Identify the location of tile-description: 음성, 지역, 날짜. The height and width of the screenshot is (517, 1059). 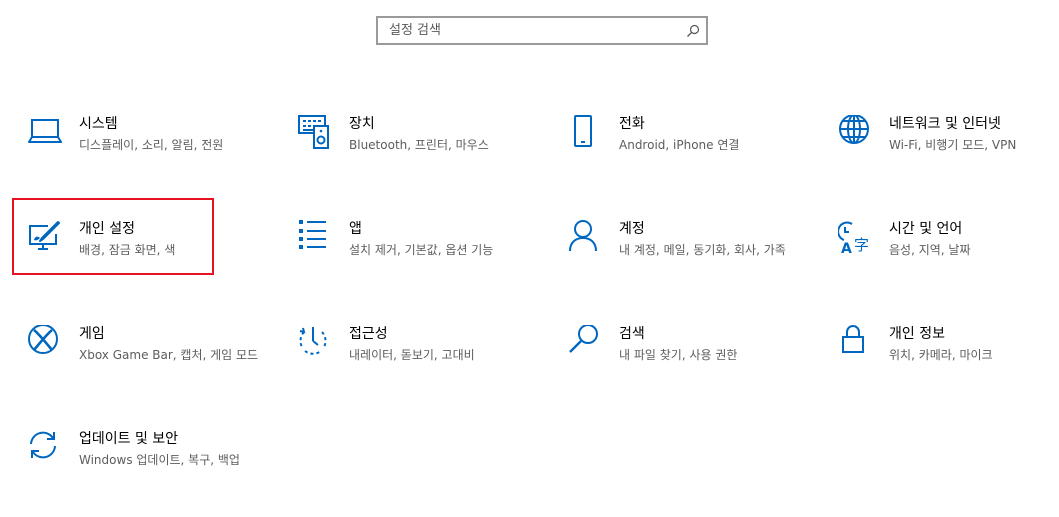
(930, 250).